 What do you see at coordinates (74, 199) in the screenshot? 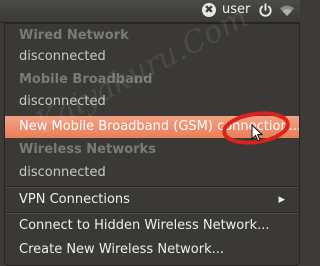
I see `vpn-connections-label: VPN Connections` at bounding box center [74, 199].